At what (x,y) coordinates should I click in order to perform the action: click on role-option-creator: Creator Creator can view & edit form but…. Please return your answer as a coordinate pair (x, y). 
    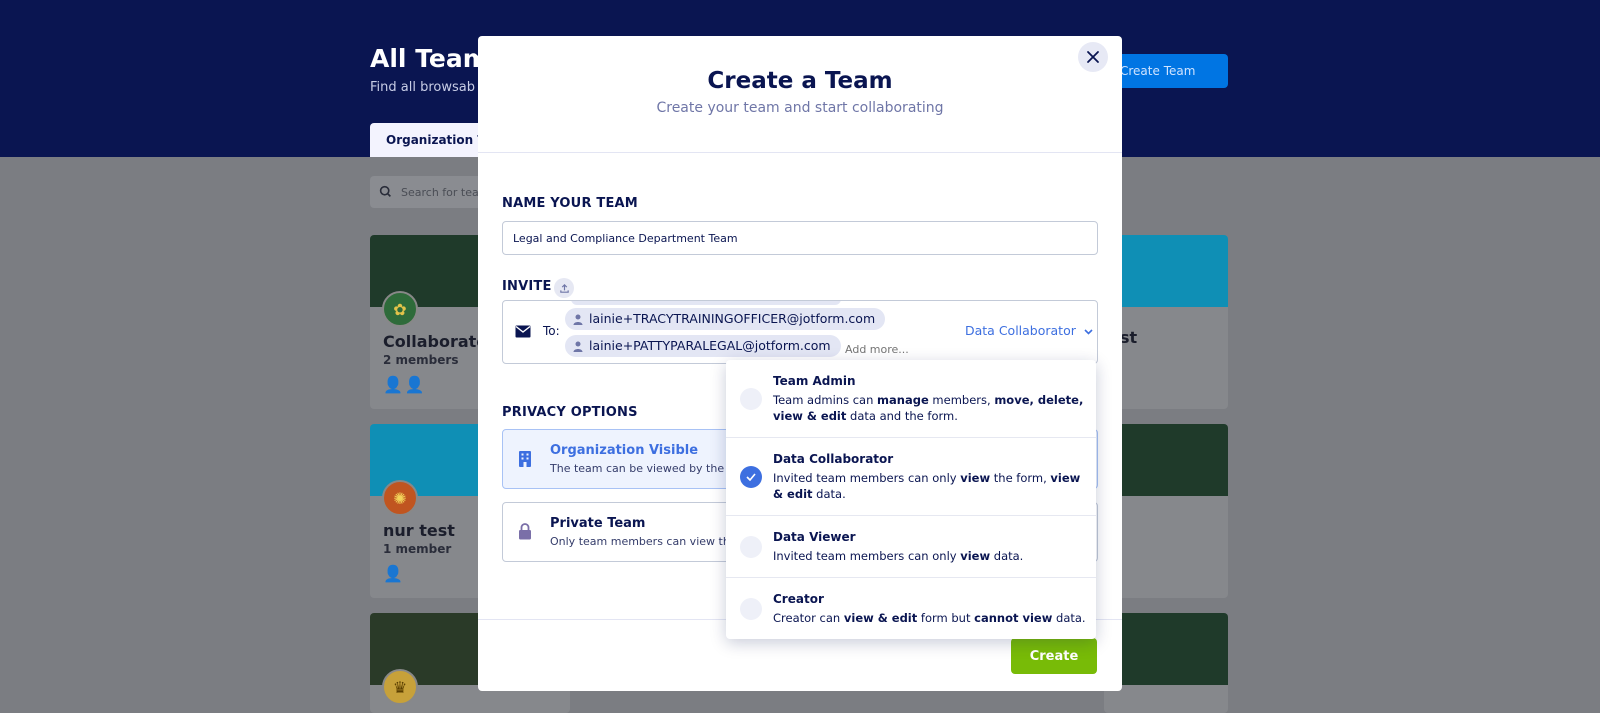
    Looking at the image, I should click on (911, 608).